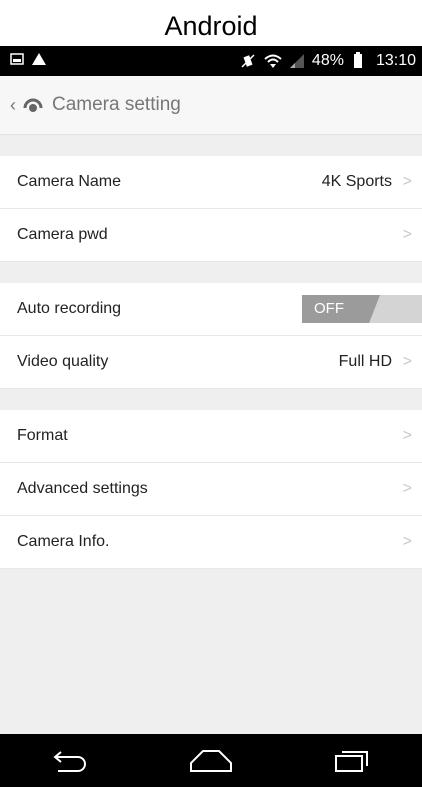 This screenshot has width=422, height=787. I want to click on camera-app-icon, so click(33, 105).